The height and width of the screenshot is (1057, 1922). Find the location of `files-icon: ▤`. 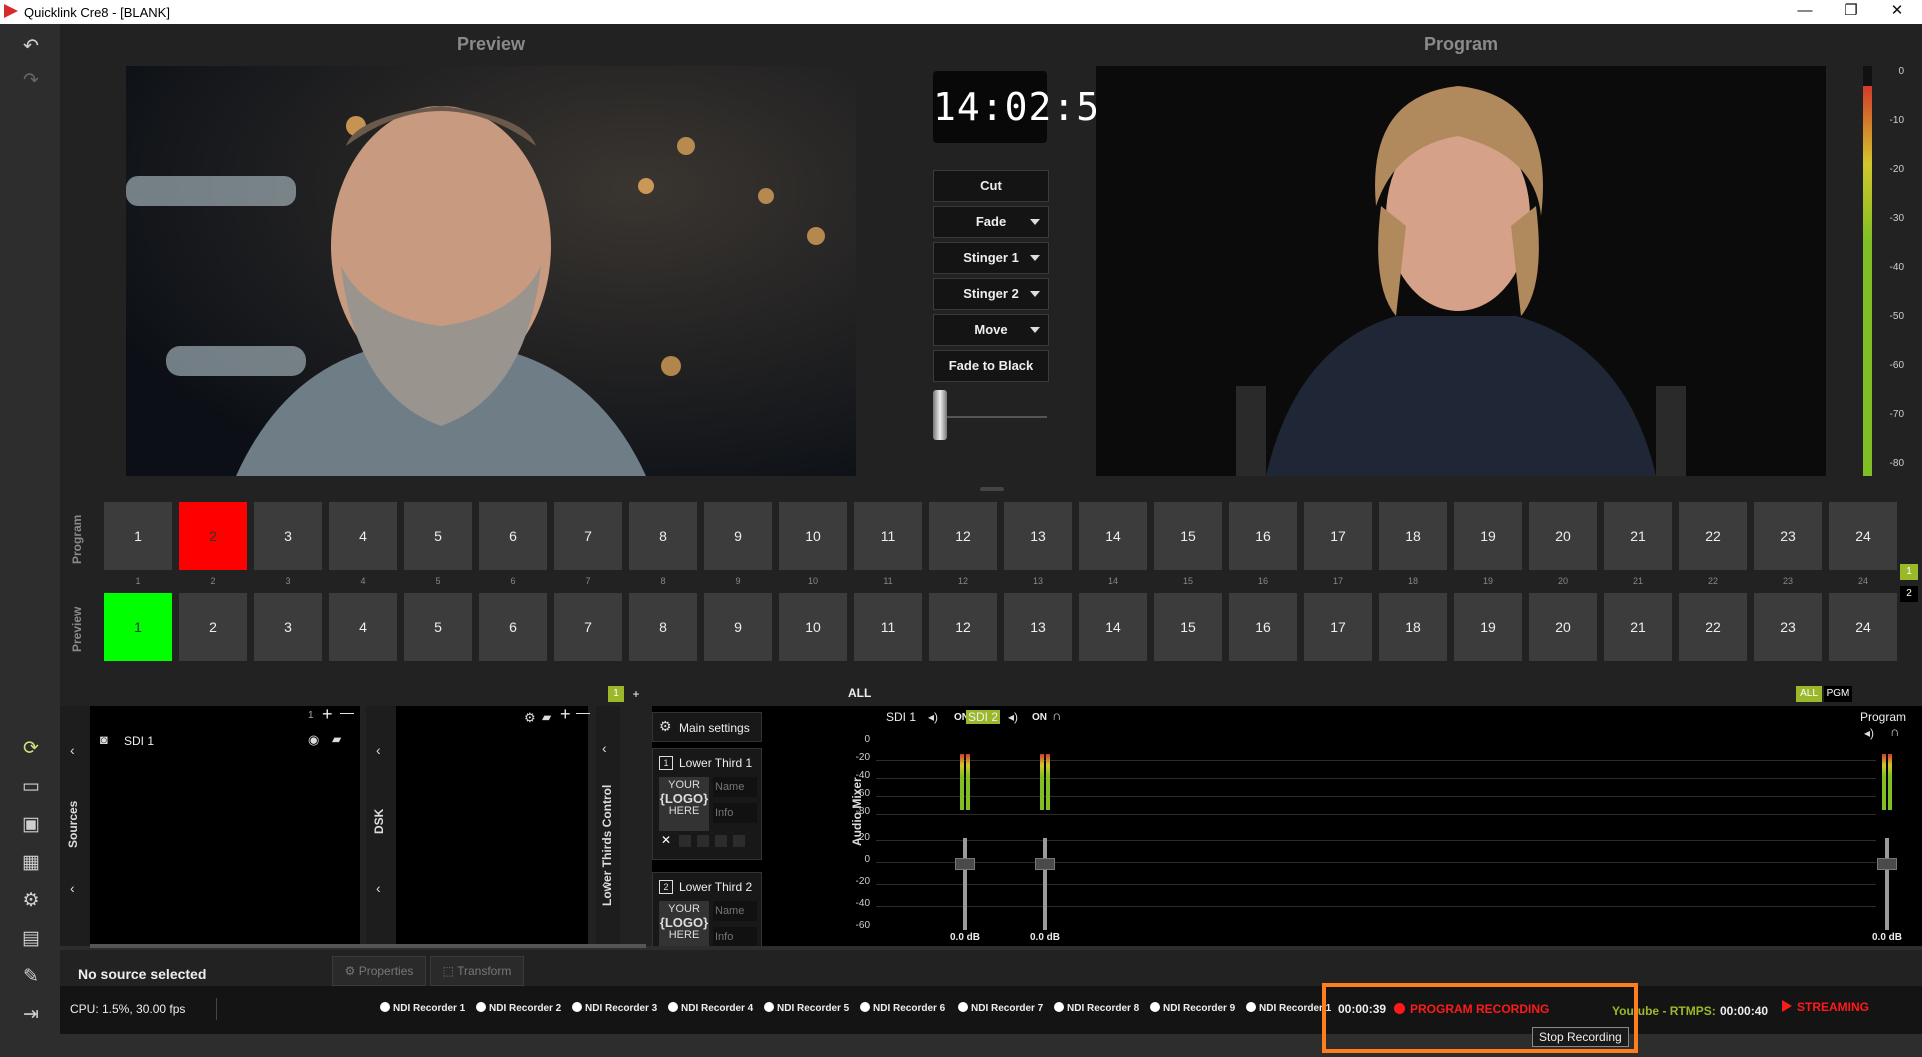

files-icon: ▤ is located at coordinates (31, 939).